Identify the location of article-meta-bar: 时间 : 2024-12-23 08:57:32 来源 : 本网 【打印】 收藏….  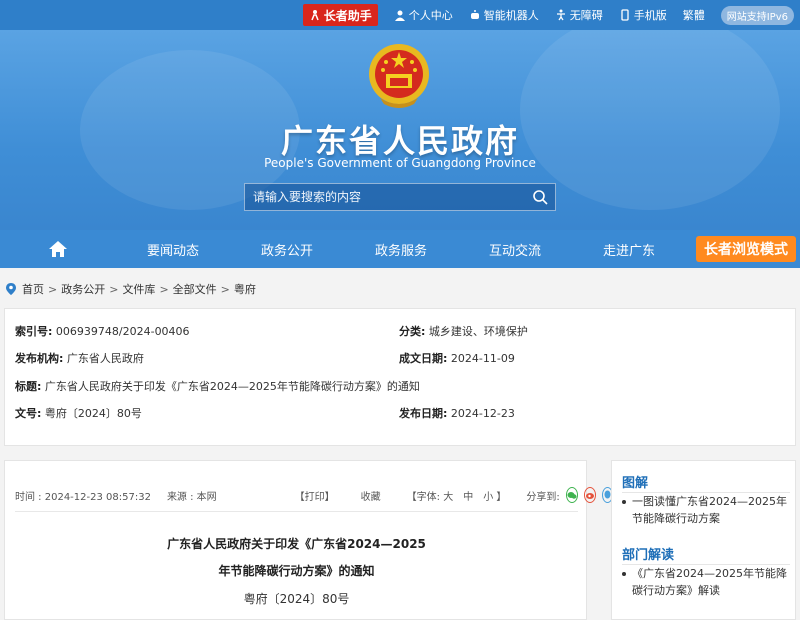
(314, 495).